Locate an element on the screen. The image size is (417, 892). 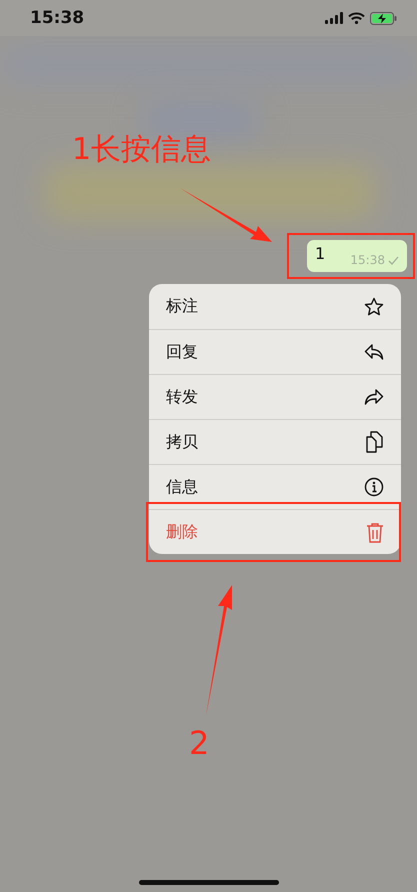
battery-charging-icon is located at coordinates (383, 18).